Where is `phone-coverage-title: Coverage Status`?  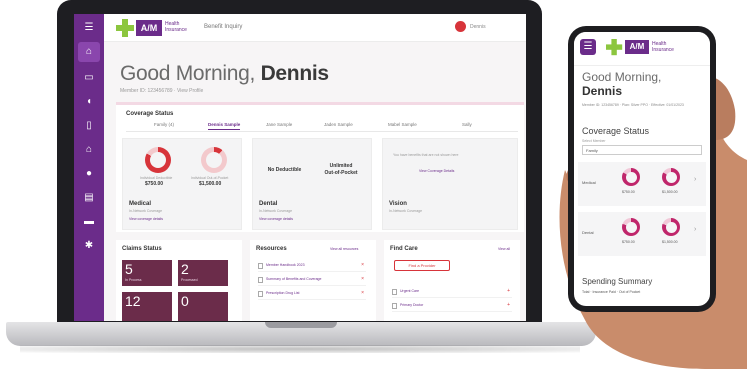 phone-coverage-title: Coverage Status is located at coordinates (616, 131).